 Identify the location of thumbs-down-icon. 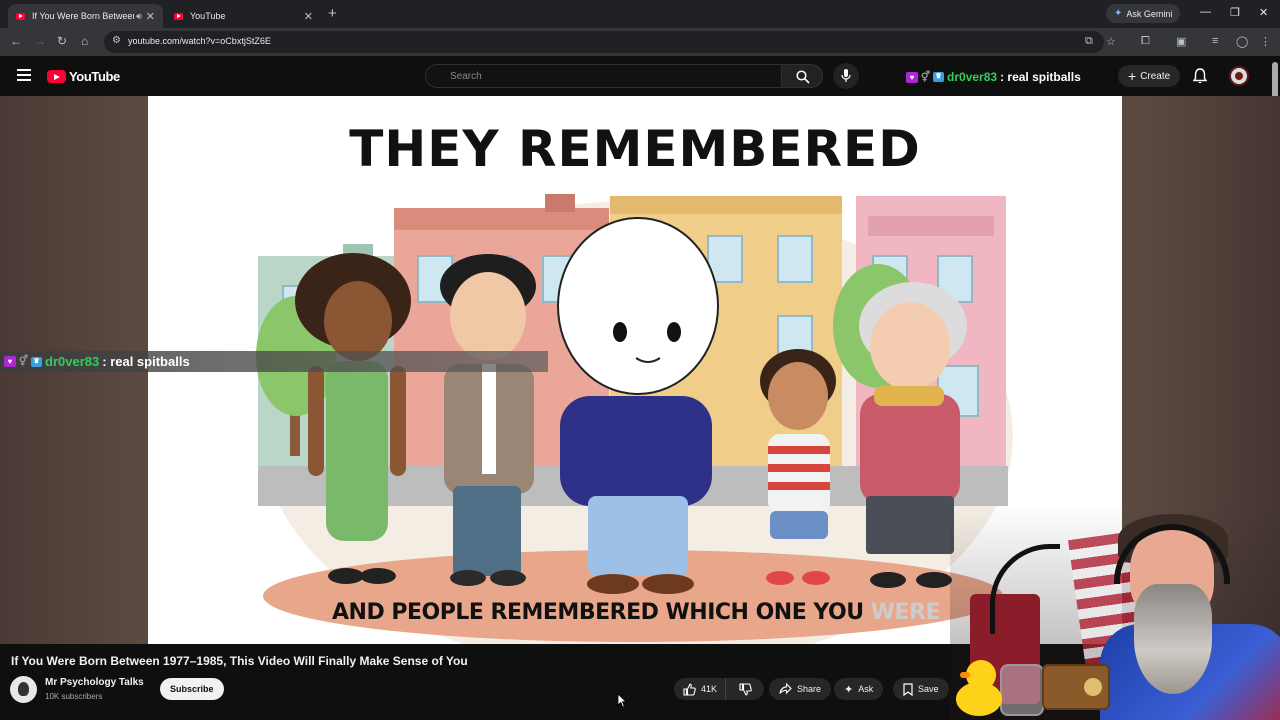
(745, 688).